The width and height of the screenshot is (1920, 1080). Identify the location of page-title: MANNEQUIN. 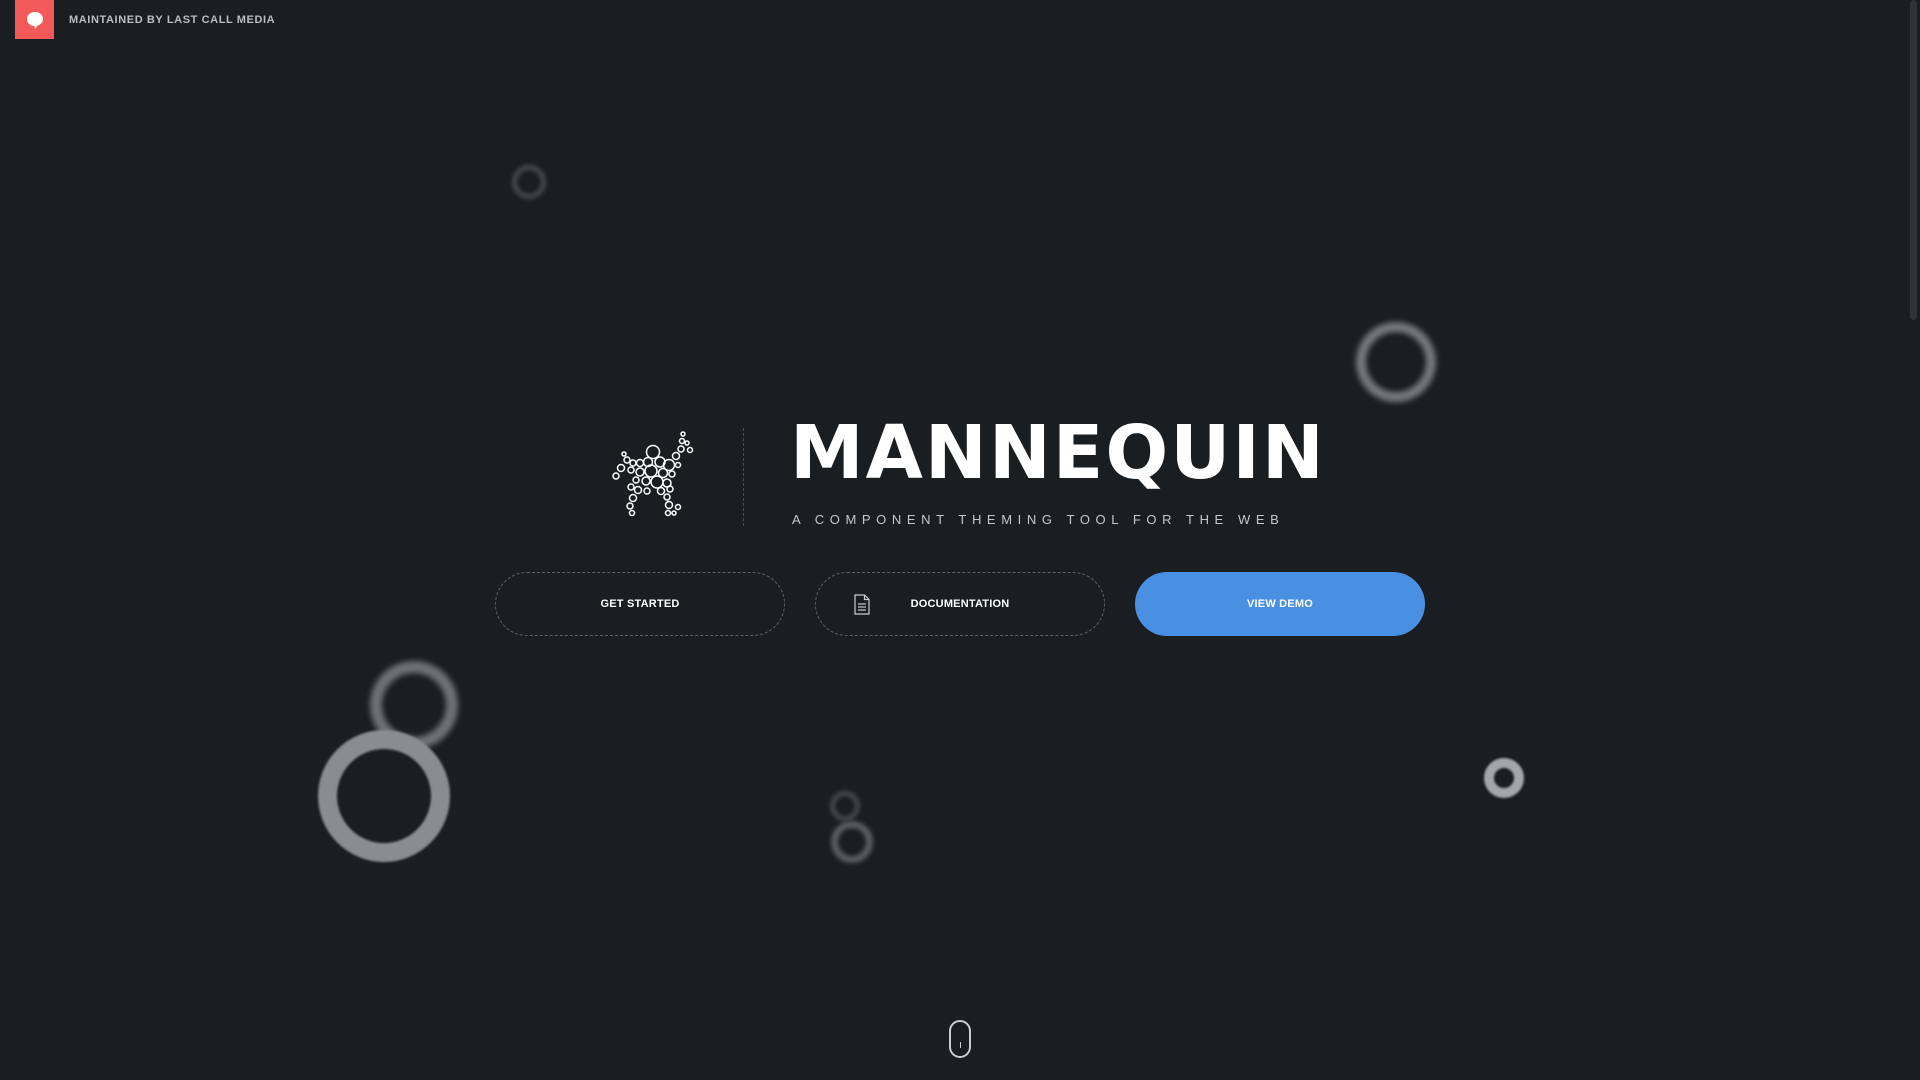
(1058, 453).